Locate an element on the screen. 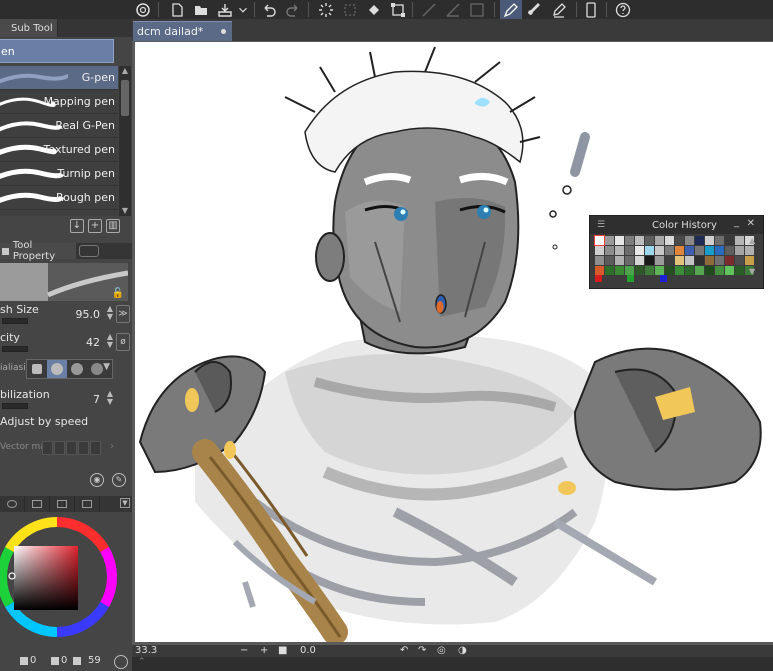  chevron-down-icon: ▼ is located at coordinates (106, 367).